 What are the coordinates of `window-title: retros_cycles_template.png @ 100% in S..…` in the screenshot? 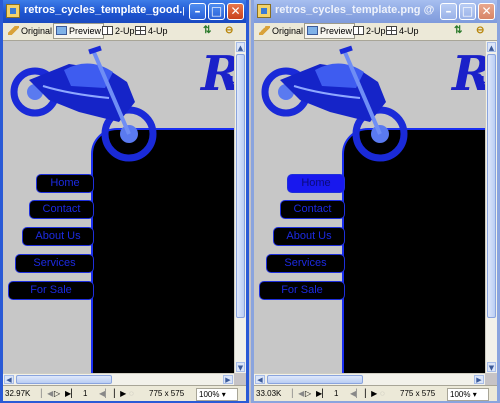 It's located at (355, 10).